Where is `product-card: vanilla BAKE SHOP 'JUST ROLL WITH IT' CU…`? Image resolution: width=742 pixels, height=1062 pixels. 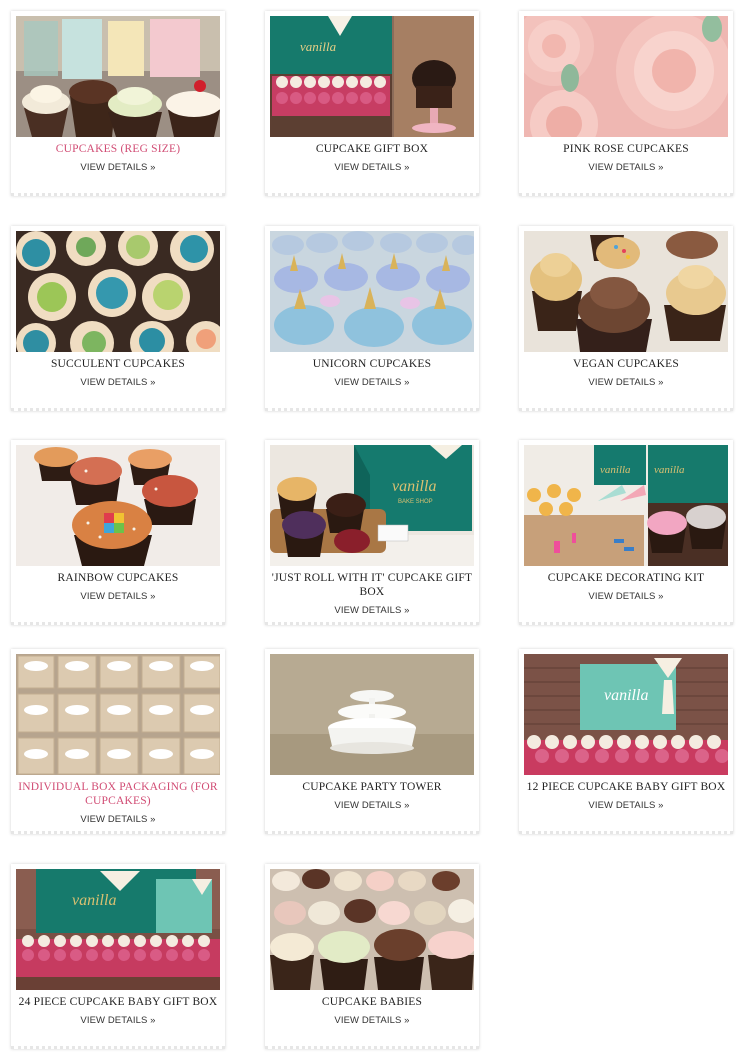 product-card: vanilla BAKE SHOP 'JUST ROLL WITH IT' CU… is located at coordinates (372, 532).